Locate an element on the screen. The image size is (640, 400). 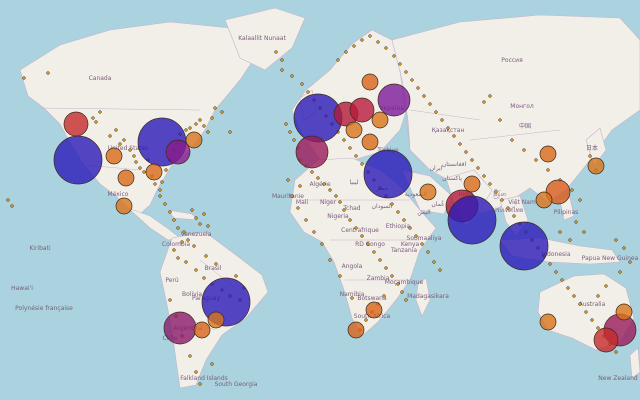
city-bubble-dubai is located at coordinates (428, 192).